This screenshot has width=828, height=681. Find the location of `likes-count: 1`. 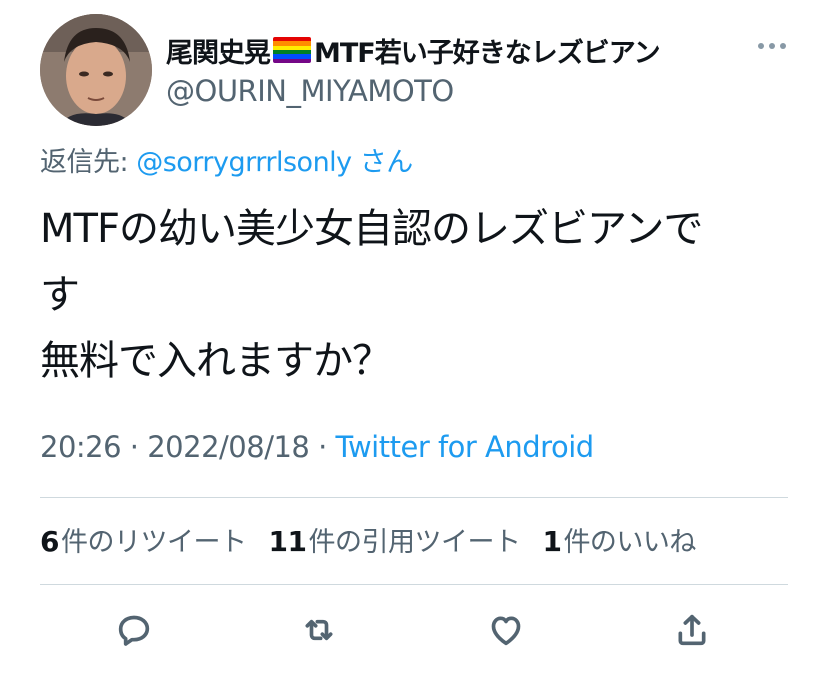

likes-count: 1 is located at coordinates (552, 541).